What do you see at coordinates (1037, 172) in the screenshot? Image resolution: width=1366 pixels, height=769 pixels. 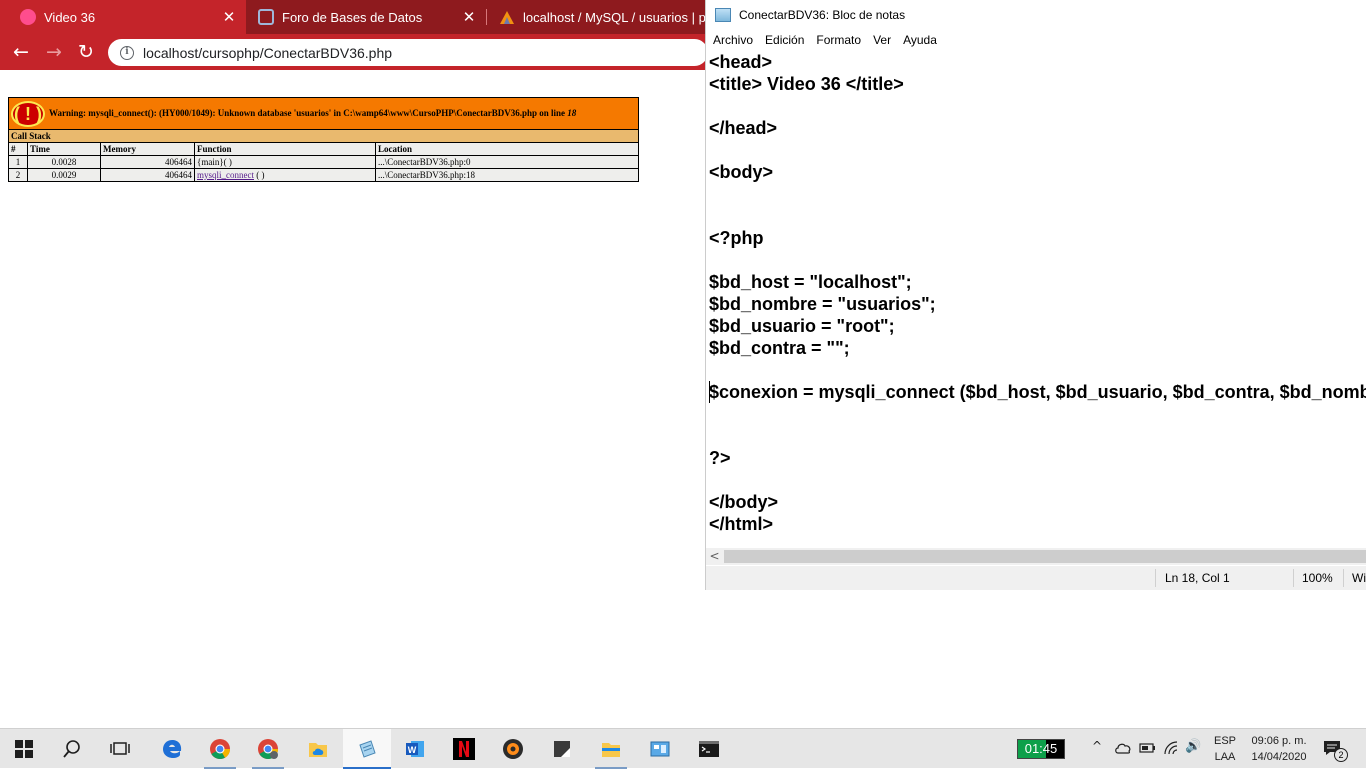 I see `code-line: <body>` at bounding box center [1037, 172].